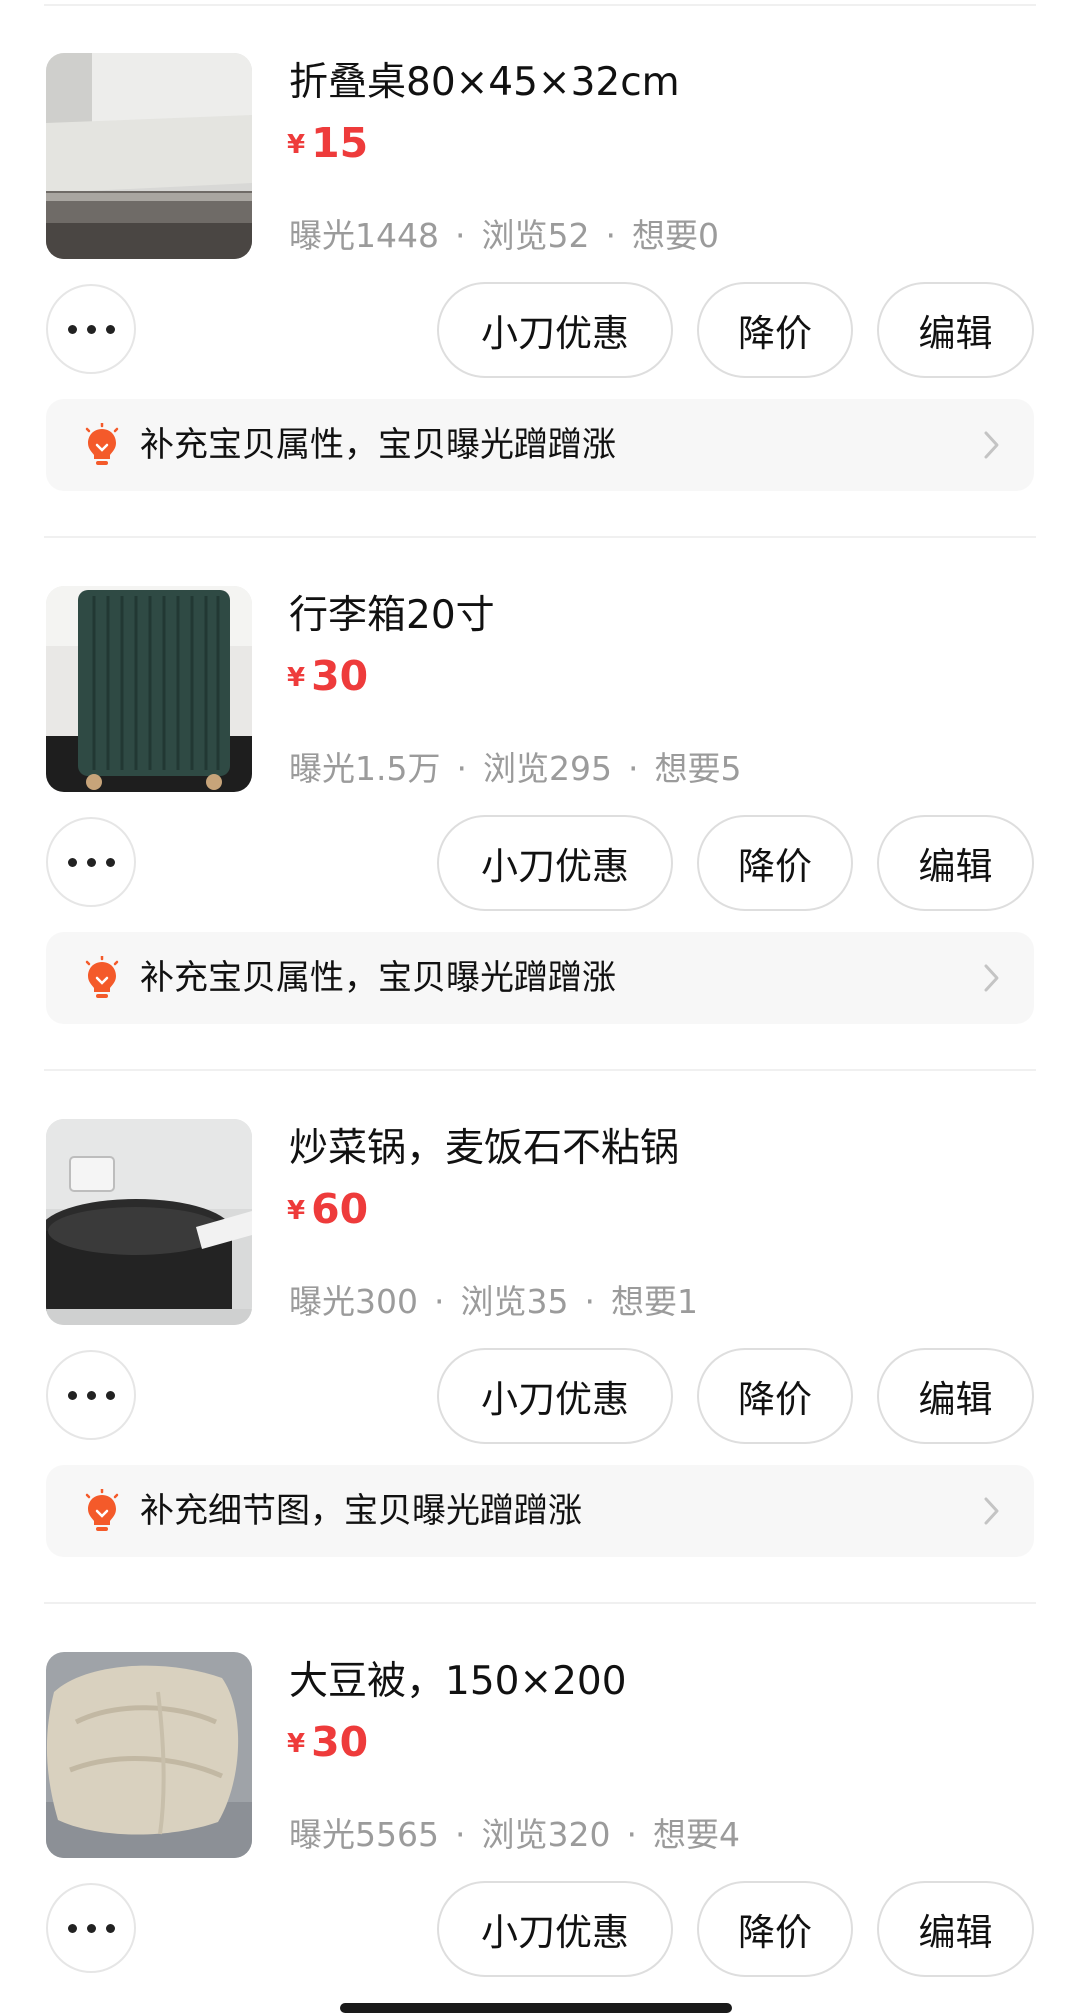 The width and height of the screenshot is (1080, 2013). What do you see at coordinates (458, 1682) in the screenshot?
I see `item-title: 大豆被，150×200` at bounding box center [458, 1682].